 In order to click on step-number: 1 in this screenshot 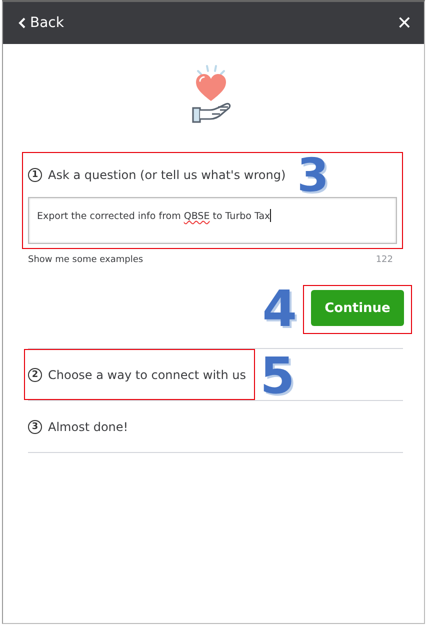, I will do `click(35, 175)`.